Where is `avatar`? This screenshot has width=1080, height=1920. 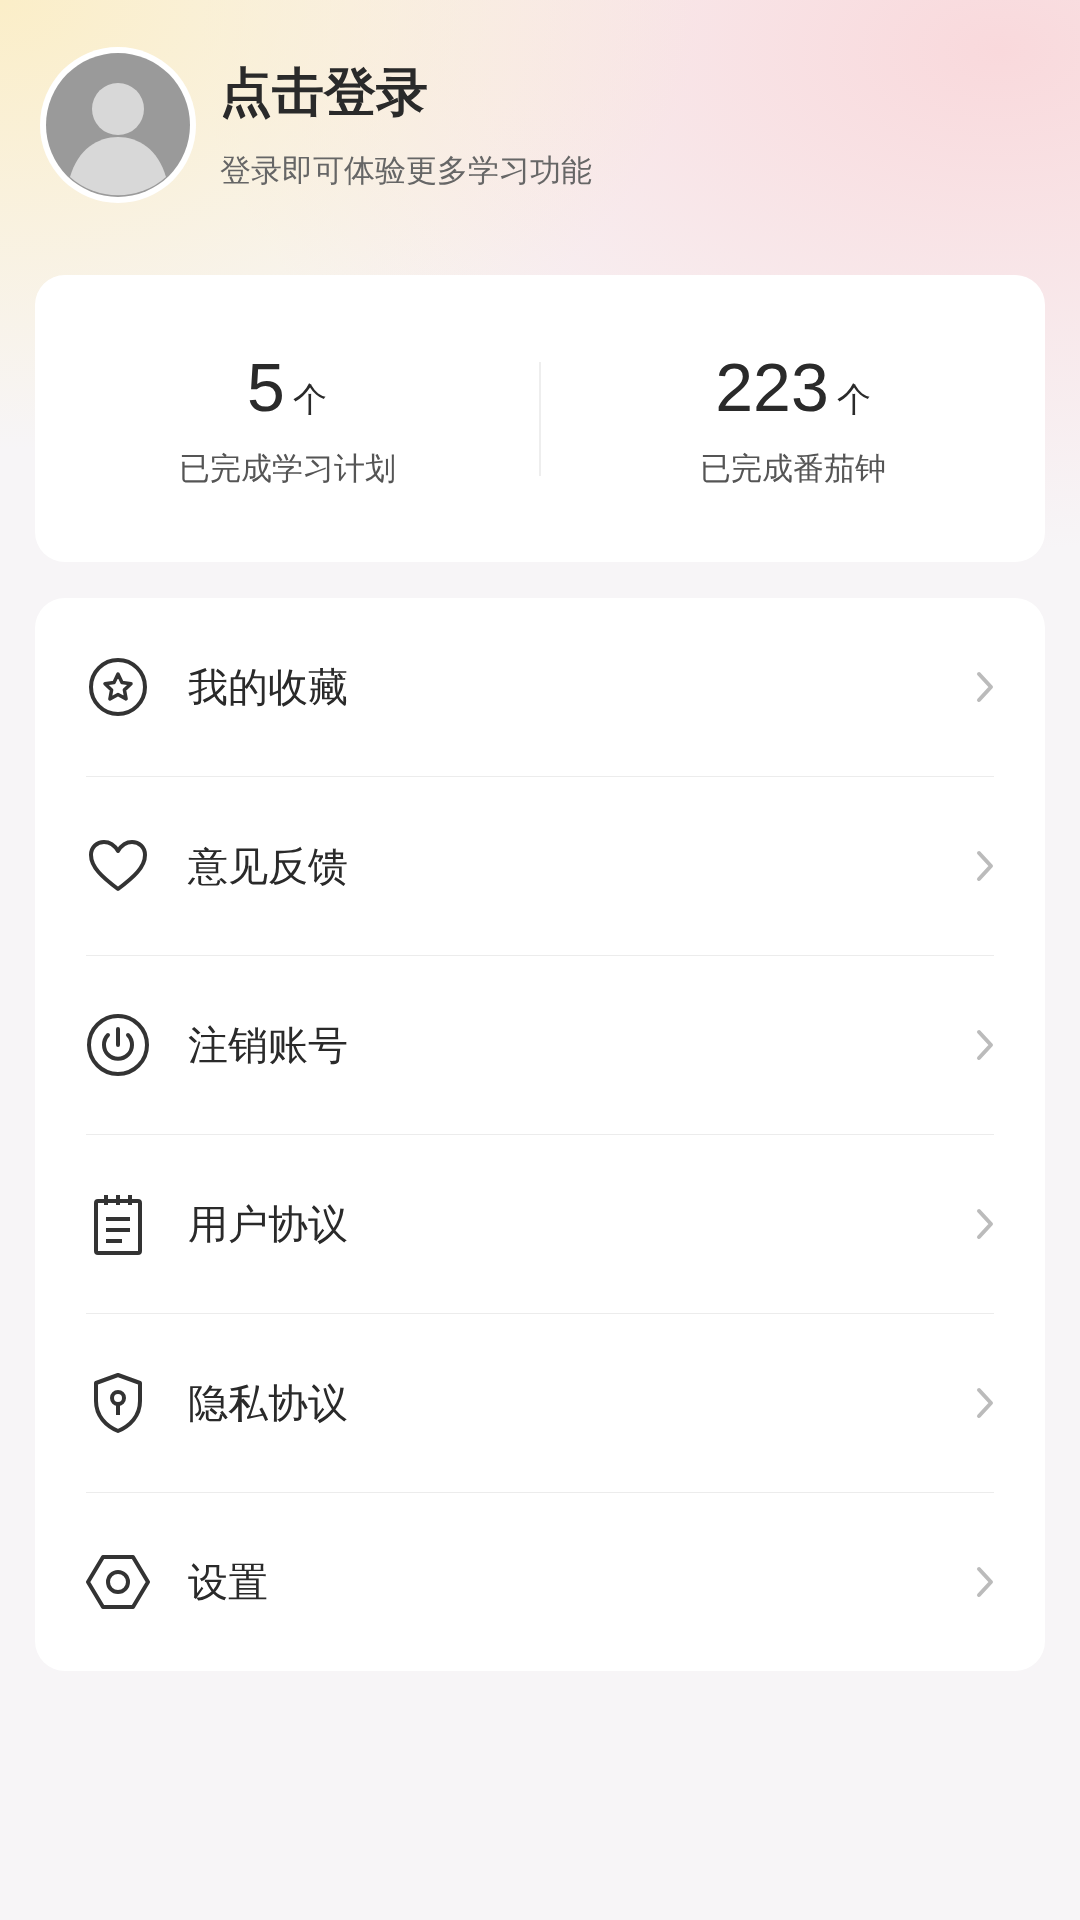
avatar is located at coordinates (118, 125).